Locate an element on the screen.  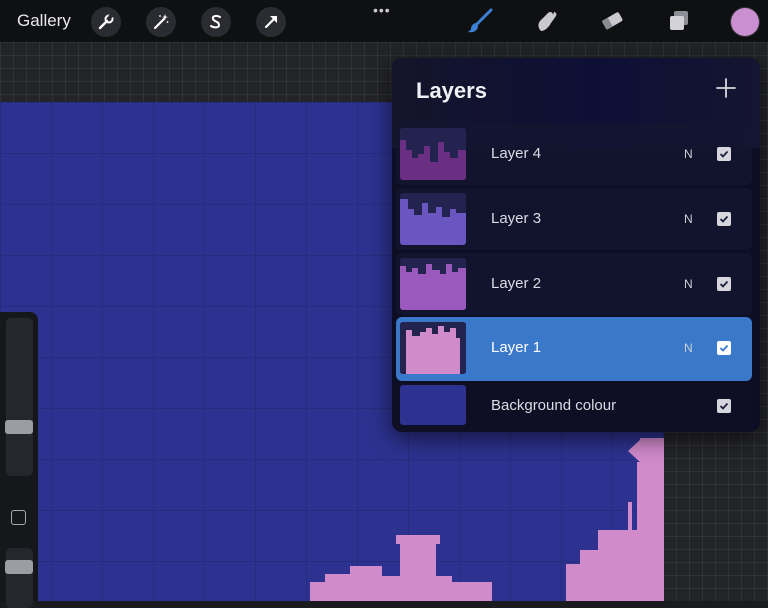
layer-row-1: Layer 1 N is located at coordinates (574, 349).